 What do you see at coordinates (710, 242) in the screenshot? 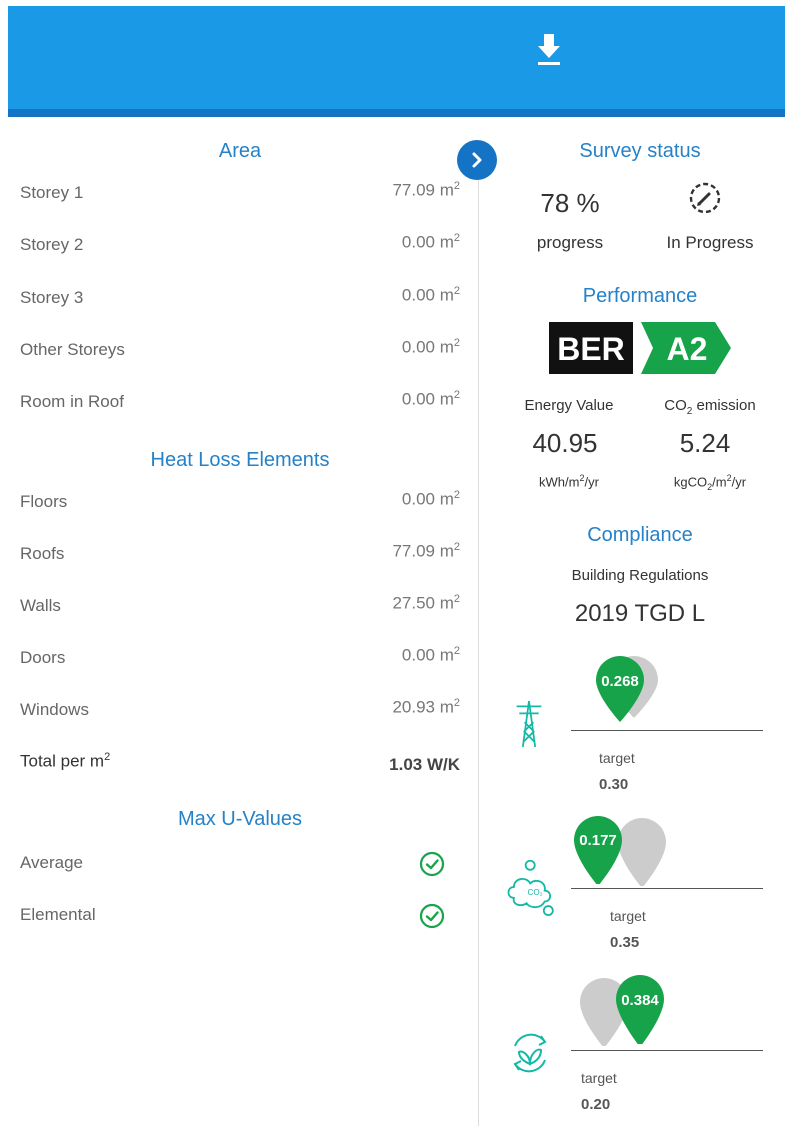
I see `status-label: In Progress` at bounding box center [710, 242].